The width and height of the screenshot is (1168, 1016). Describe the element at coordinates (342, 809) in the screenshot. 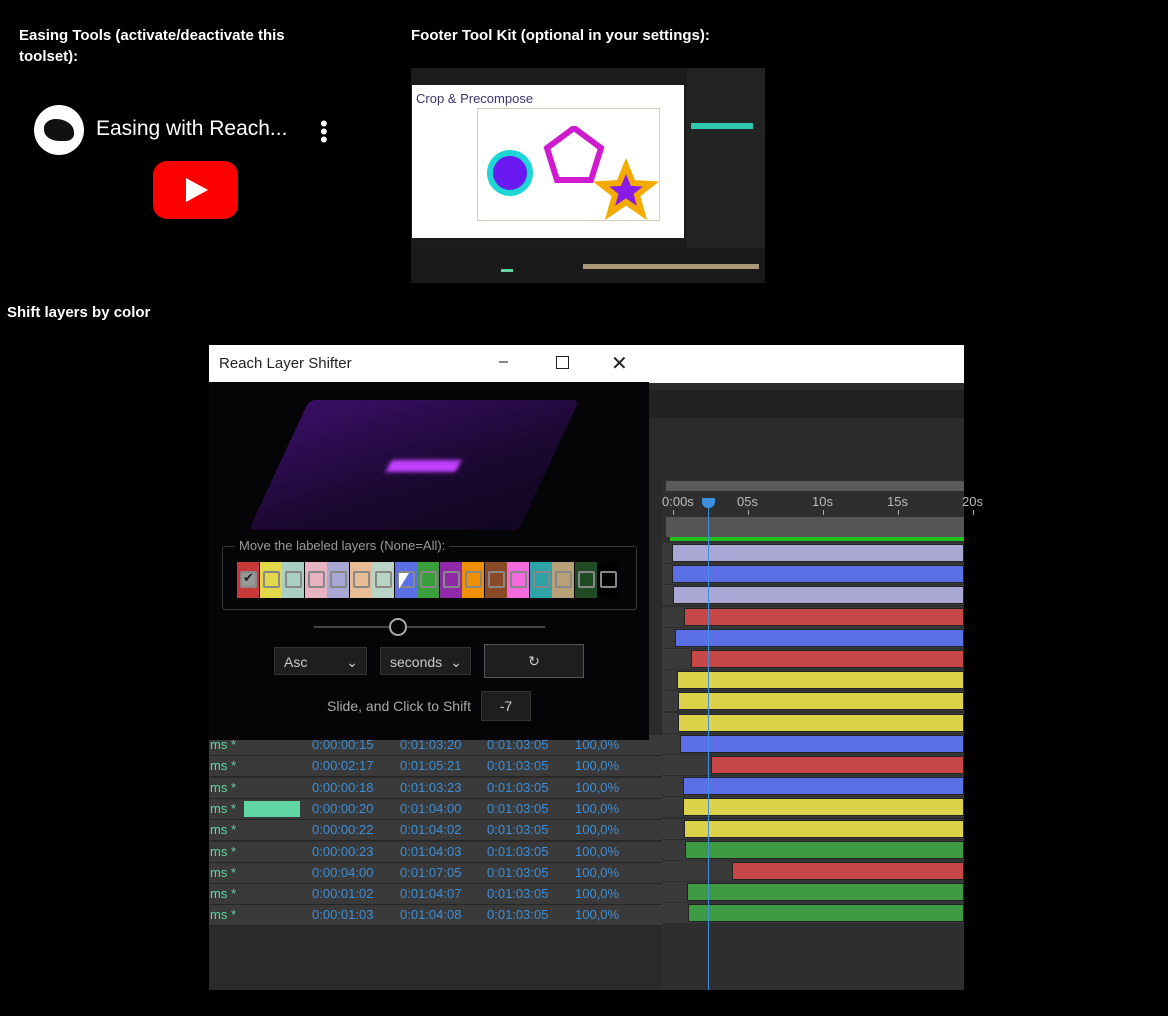

I see `in-point: 0:00:00:20` at that location.